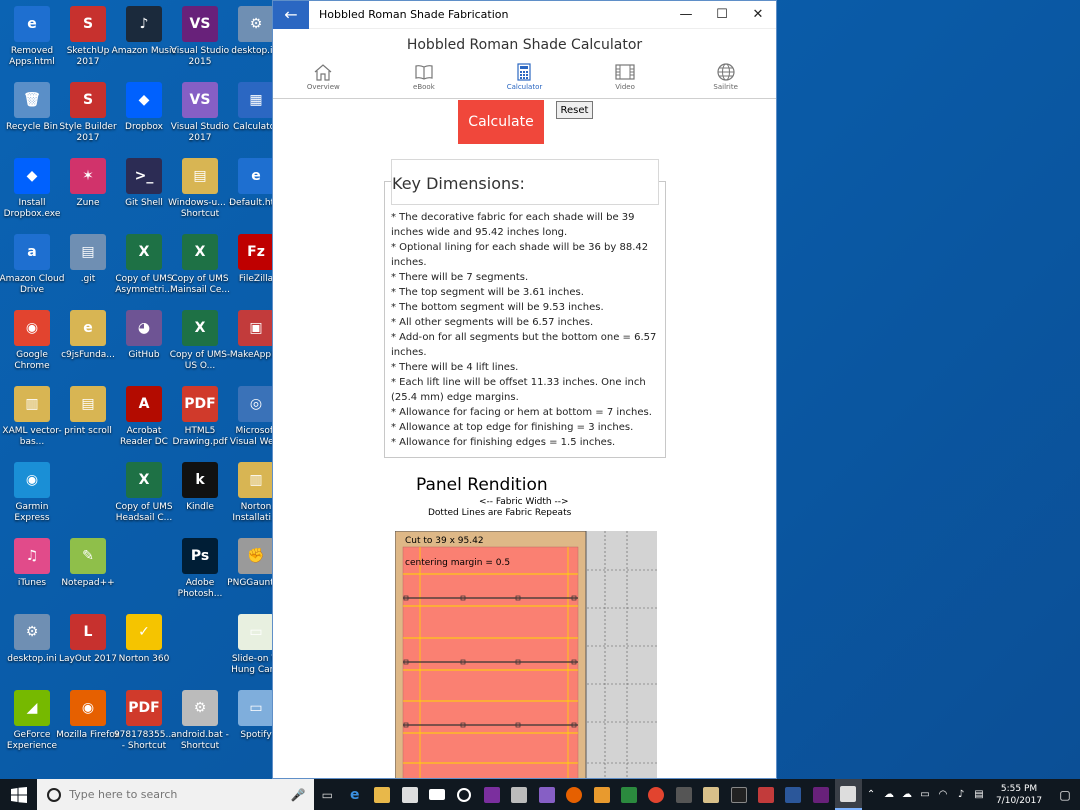  I want to click on notification-icon: ▢, so click(1065, 795).